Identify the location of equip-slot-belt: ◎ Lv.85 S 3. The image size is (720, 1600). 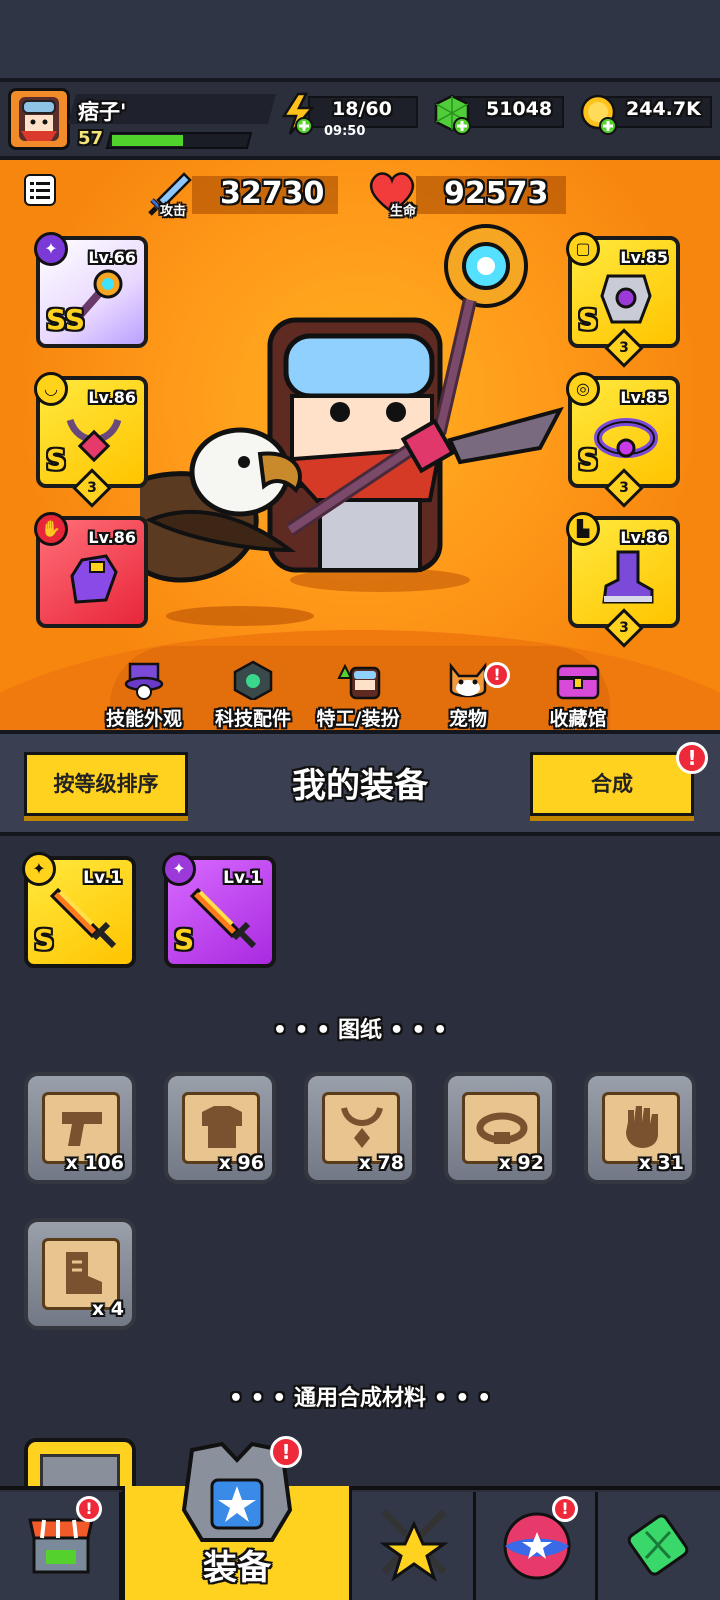
(623, 440).